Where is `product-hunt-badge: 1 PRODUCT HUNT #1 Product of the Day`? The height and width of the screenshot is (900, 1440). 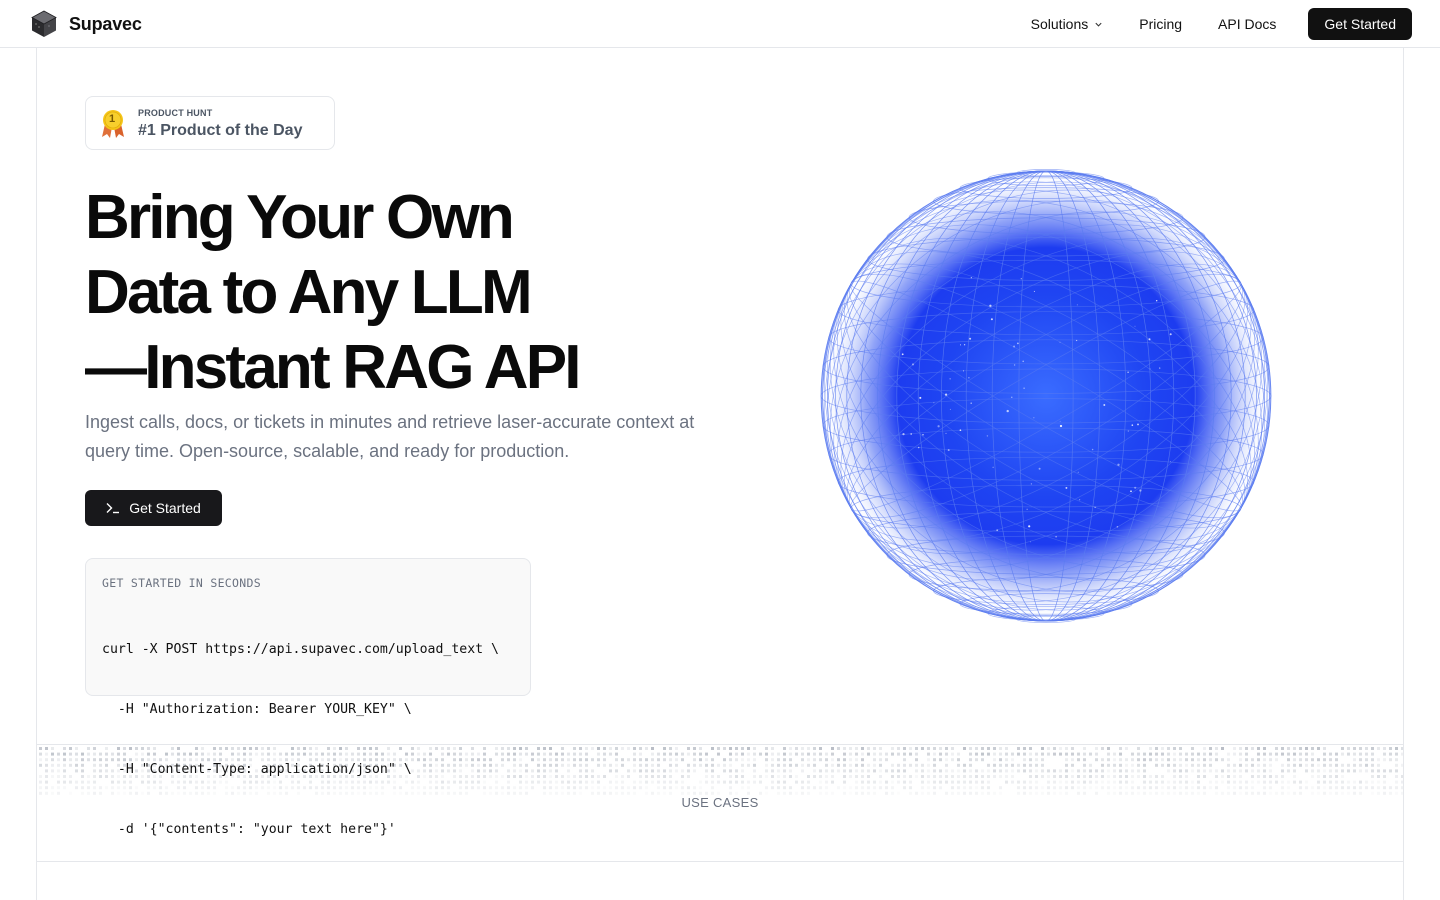 product-hunt-badge: 1 PRODUCT HUNT #1 Product of the Day is located at coordinates (210, 123).